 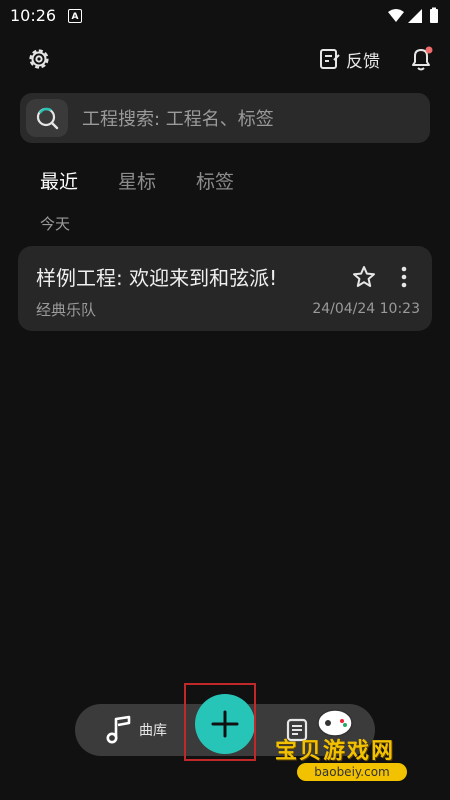 I want to click on notifications-button, so click(x=421, y=59).